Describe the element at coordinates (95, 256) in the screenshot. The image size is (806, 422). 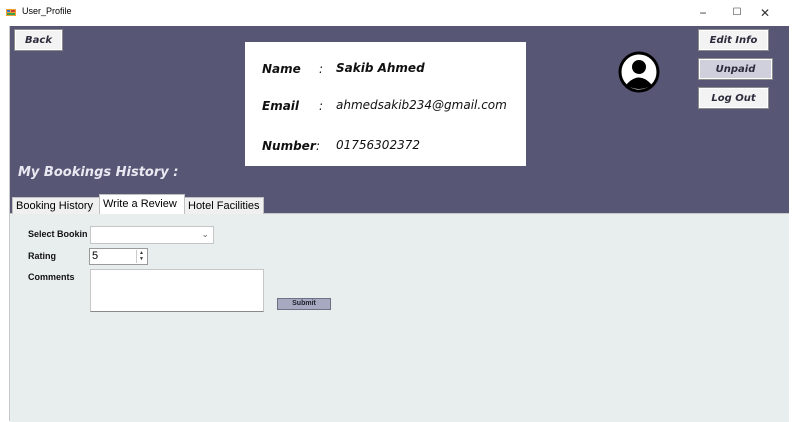
I see `rating-value: 5` at that location.